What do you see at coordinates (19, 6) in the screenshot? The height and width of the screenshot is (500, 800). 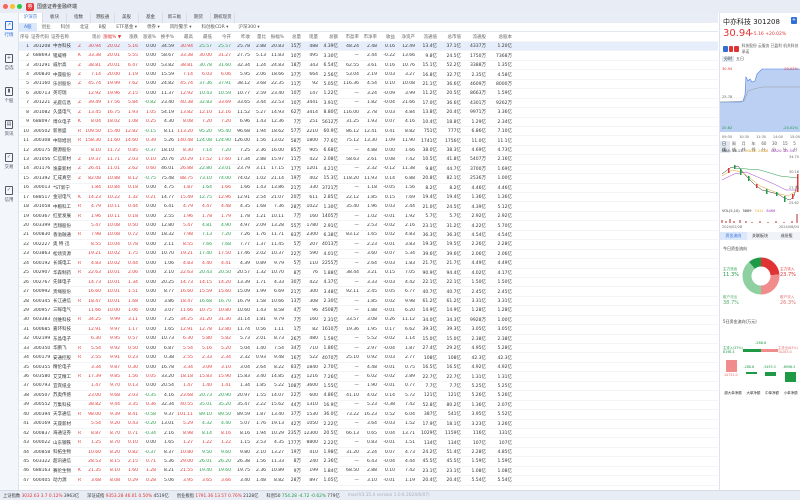 I see `maximize-window-button` at bounding box center [19, 6].